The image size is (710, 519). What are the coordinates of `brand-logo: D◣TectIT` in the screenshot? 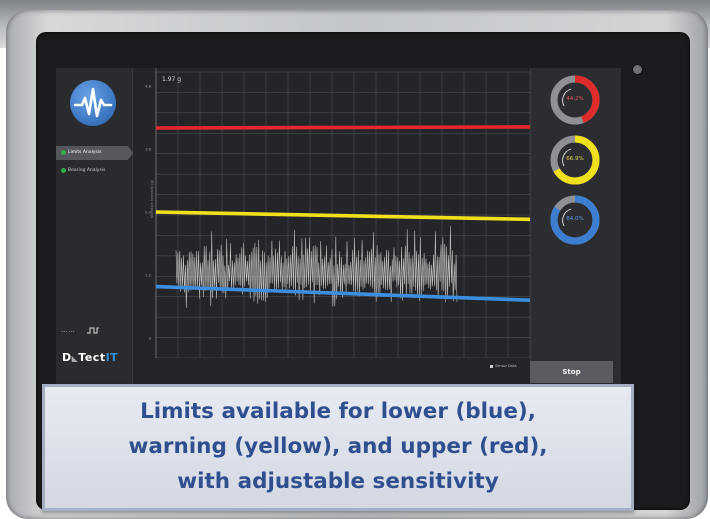 It's located at (90, 357).